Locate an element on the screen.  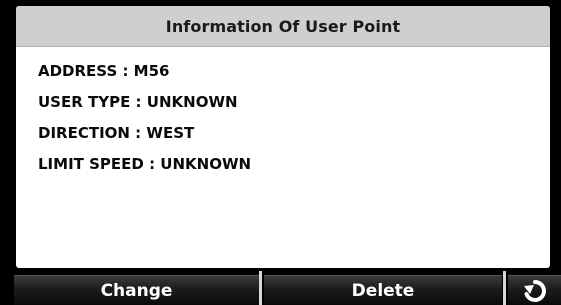
back-arrow-icon is located at coordinates (535, 291).